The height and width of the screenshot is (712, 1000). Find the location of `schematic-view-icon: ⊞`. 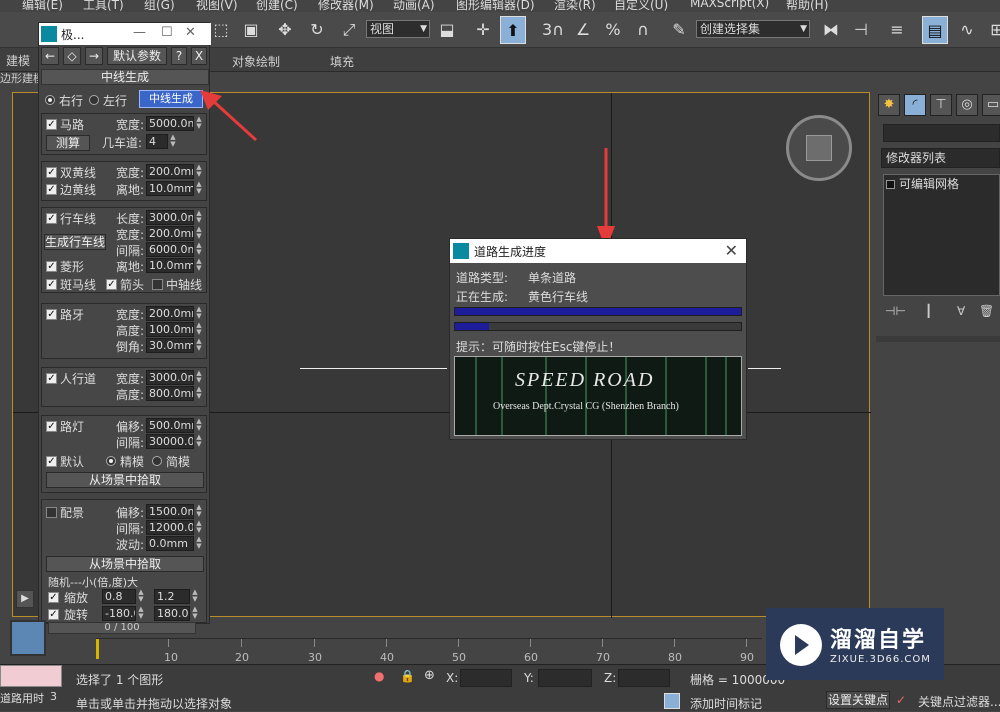

schematic-view-icon: ⊞ is located at coordinates (992, 30).